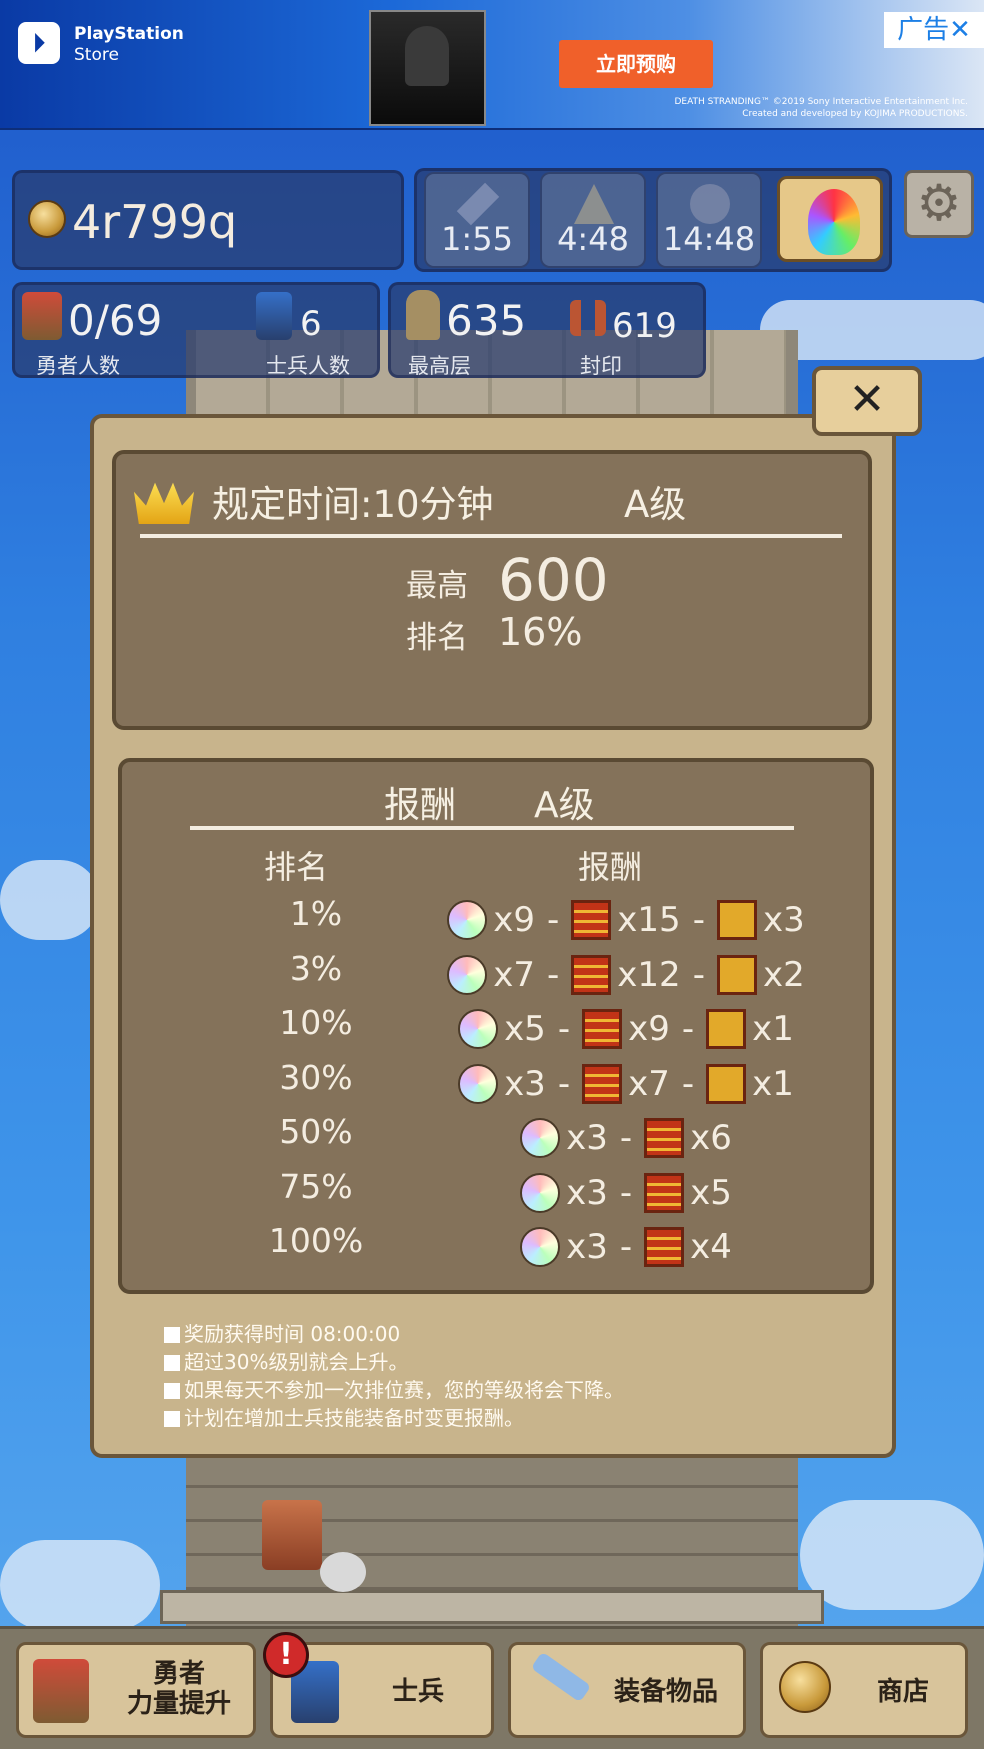  I want to click on tower-ledge, so click(492, 1607).